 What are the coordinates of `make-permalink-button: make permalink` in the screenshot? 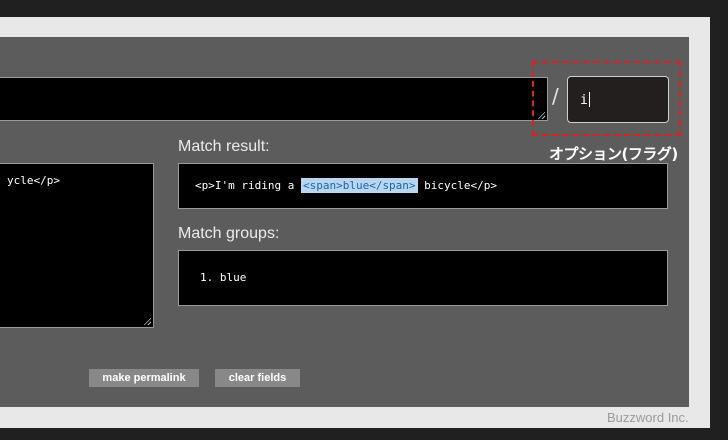 It's located at (144, 378).